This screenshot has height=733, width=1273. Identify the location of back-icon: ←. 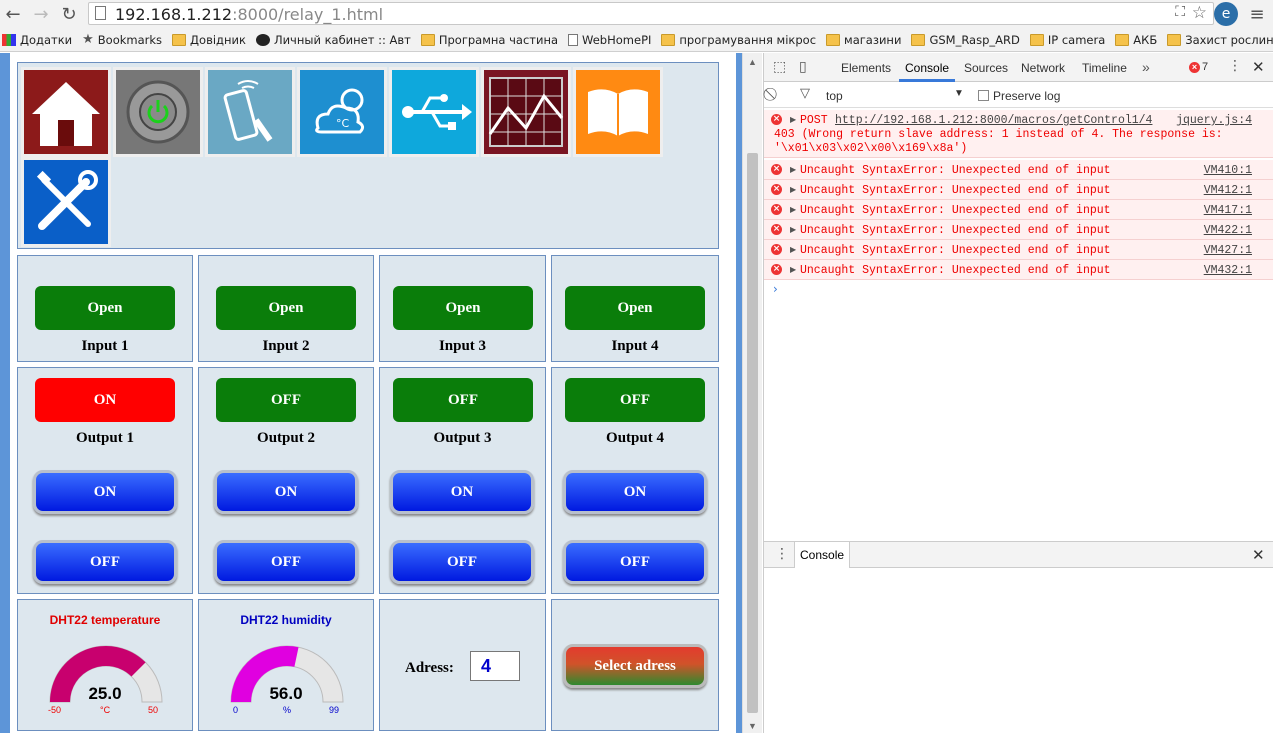
(13, 14).